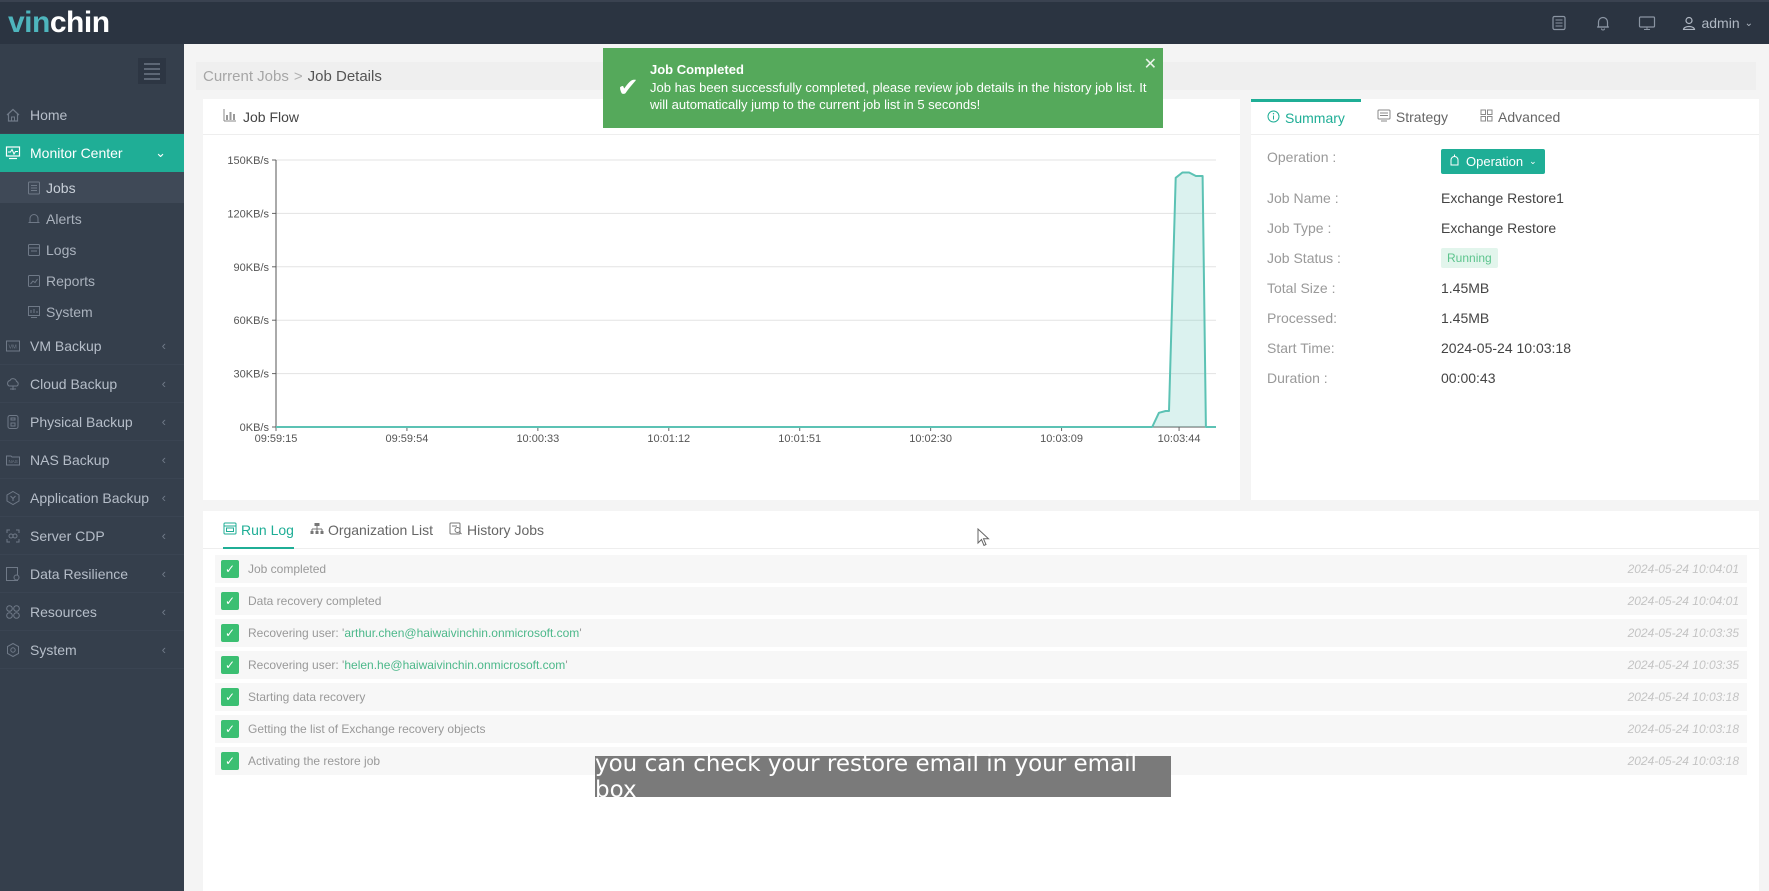 The width and height of the screenshot is (1769, 891). Describe the element at coordinates (1493, 161) in the screenshot. I see `operation-dropdown-button: Operation ⌄` at that location.